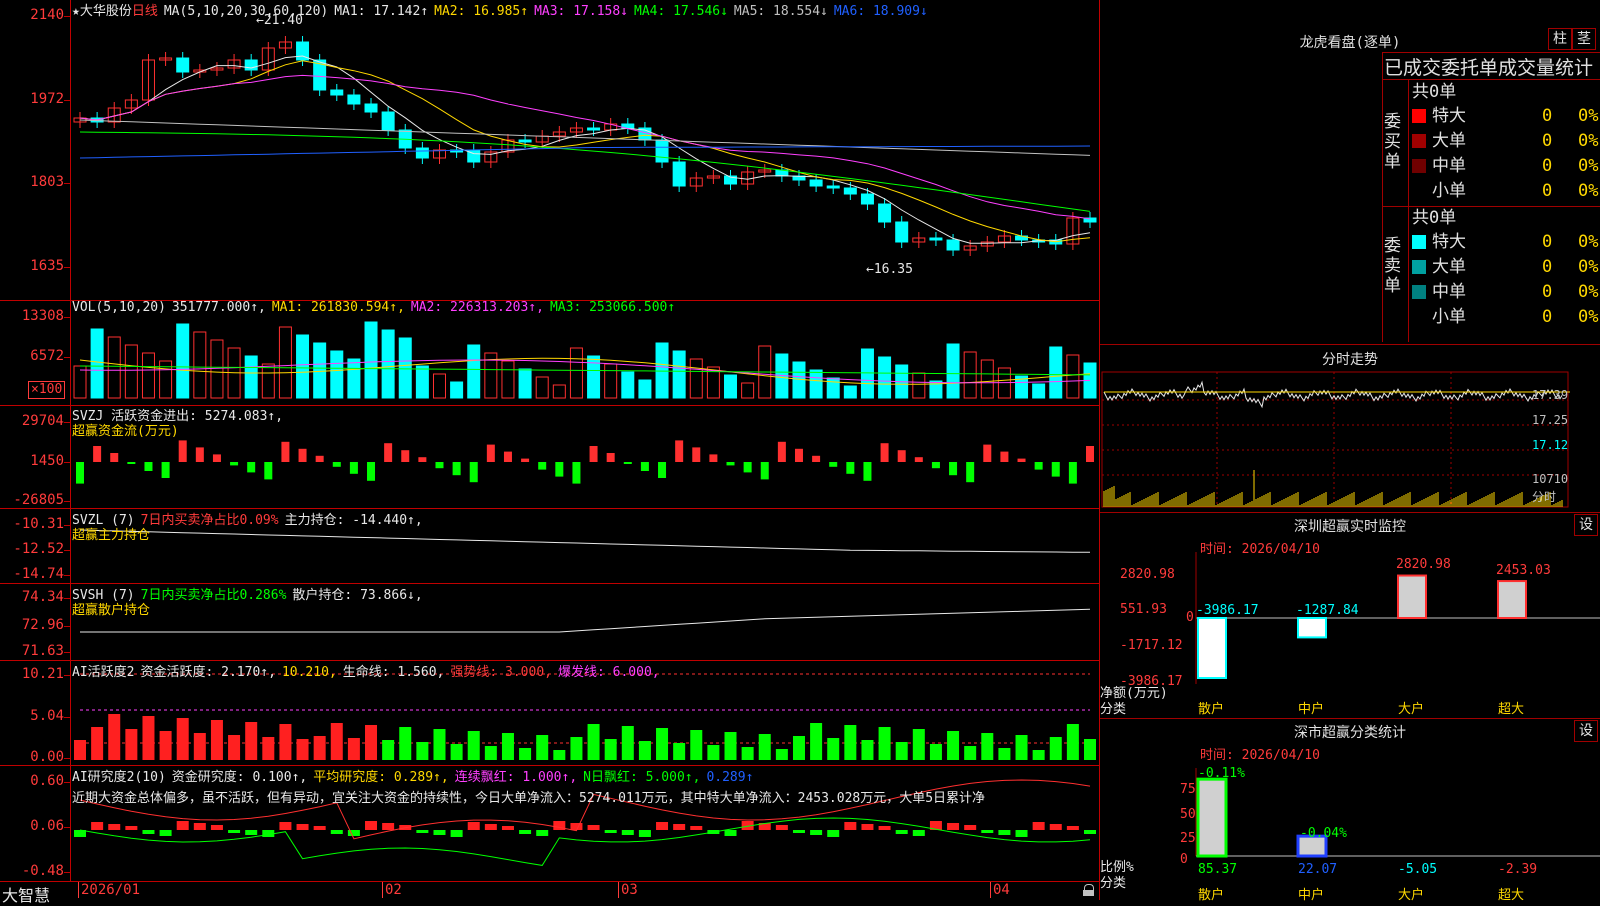  I want to click on y-tick-label: -0.48, so click(42, 871).